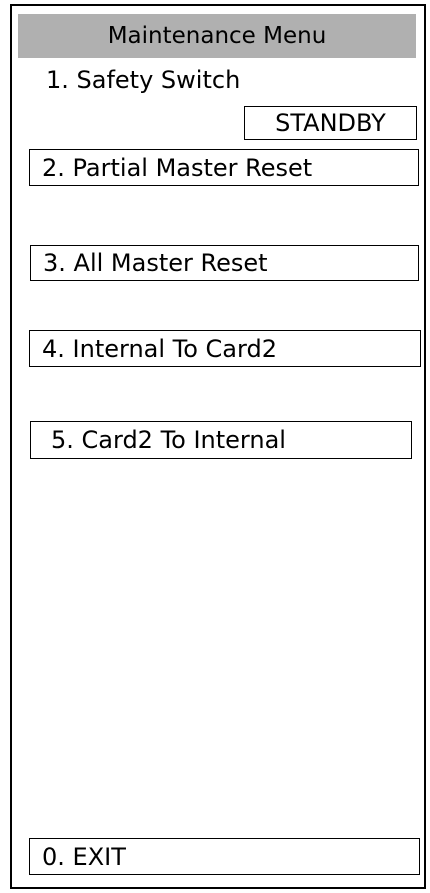  What do you see at coordinates (224, 263) in the screenshot?
I see `all-master-reset-button: 3. All Master Reset` at bounding box center [224, 263].